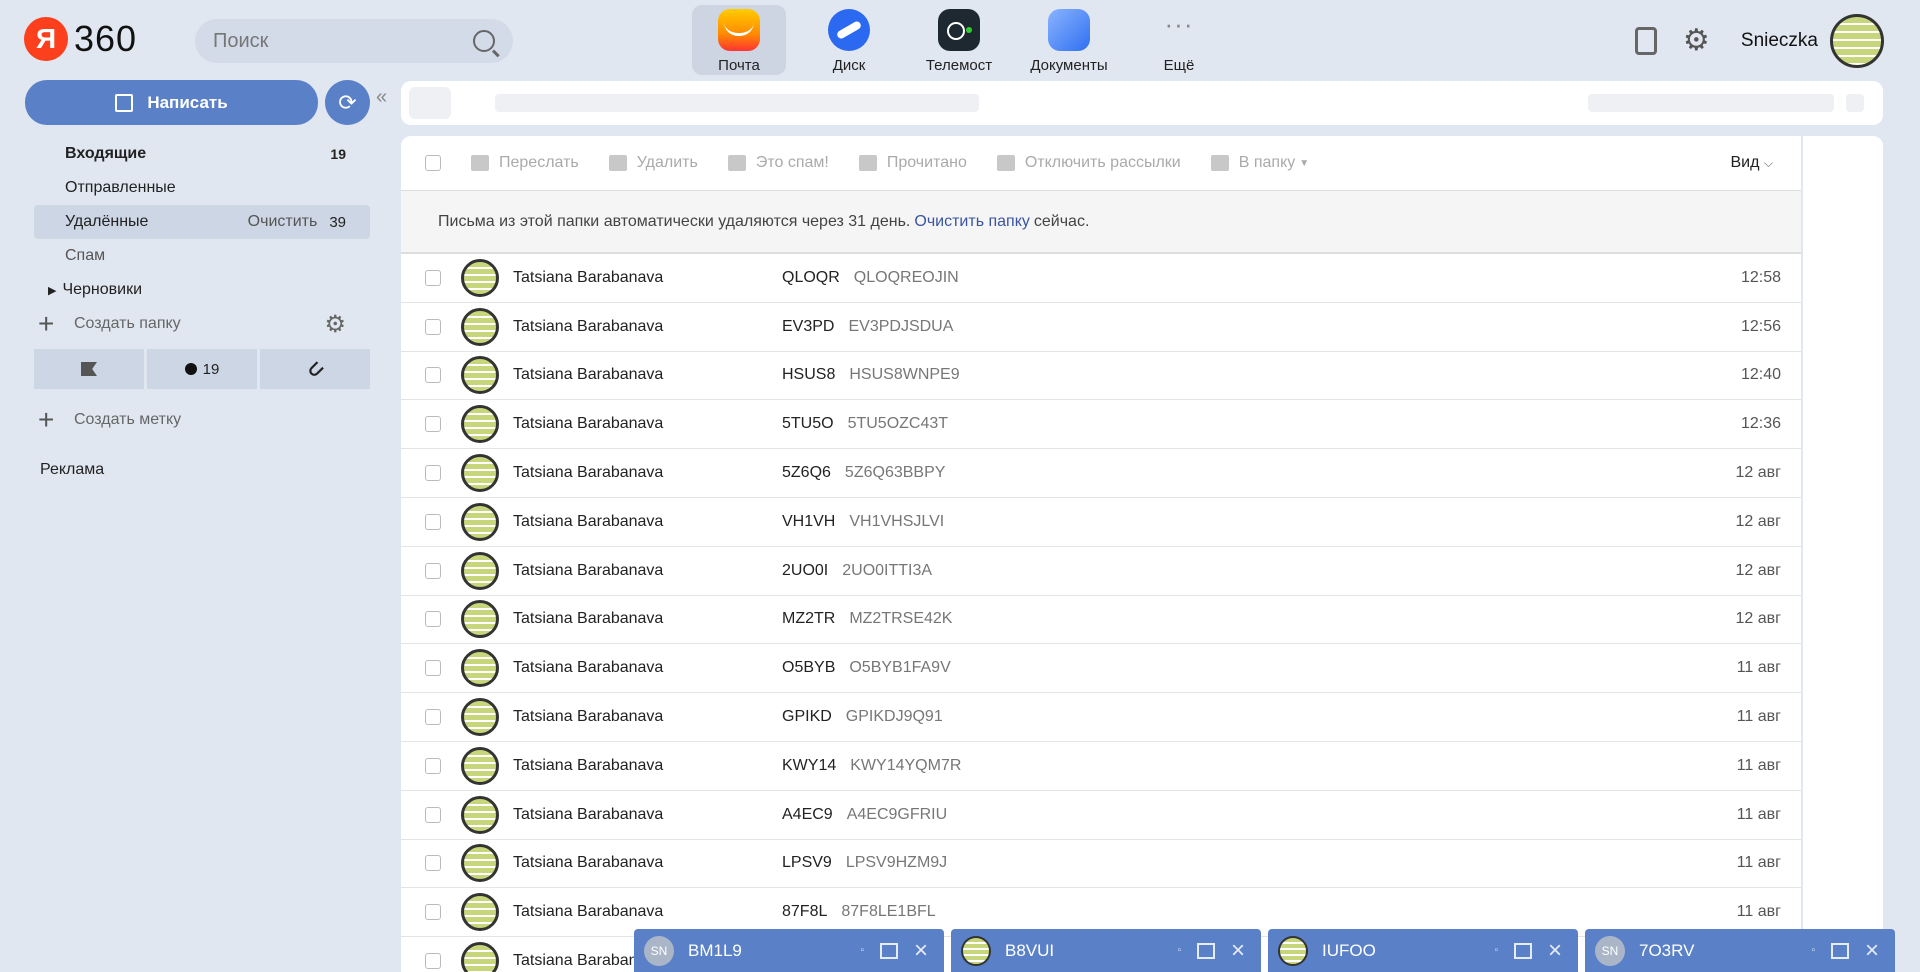 The image size is (1920, 972). What do you see at coordinates (1101, 717) in the screenshot?
I see `message-row: Tatsiana Barabanava GPIKD GPIKDJ9Q91 11 авг` at bounding box center [1101, 717].